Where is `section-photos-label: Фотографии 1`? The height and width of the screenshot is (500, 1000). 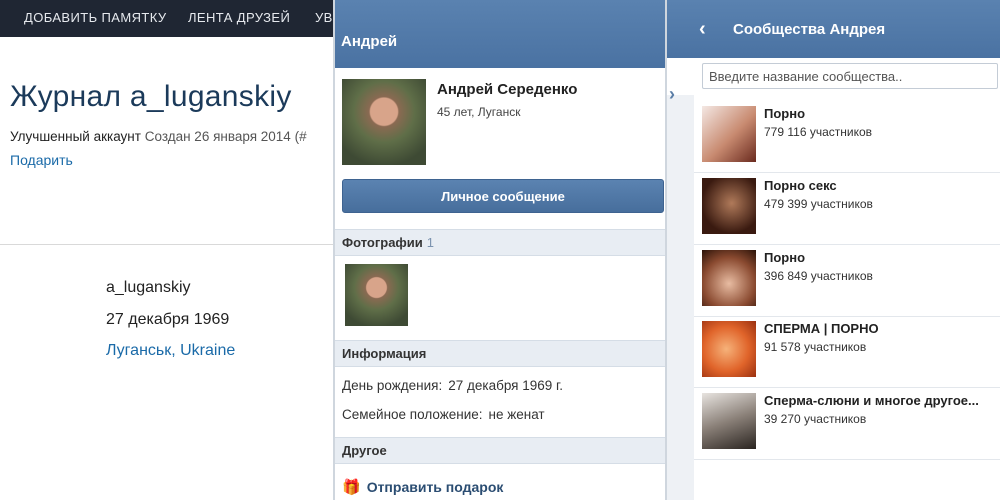
section-photos-label: Фотографии 1 is located at coordinates (388, 242).